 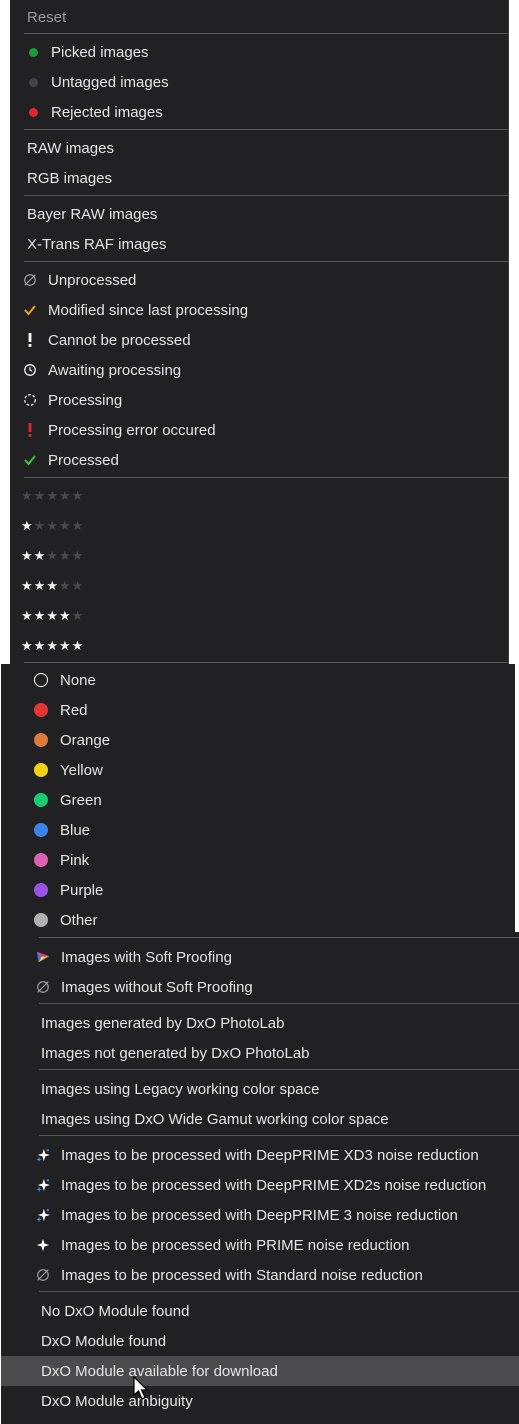 I want to click on menu-item-bayer-raw-images: Bayer RAW images, so click(x=259, y=214).